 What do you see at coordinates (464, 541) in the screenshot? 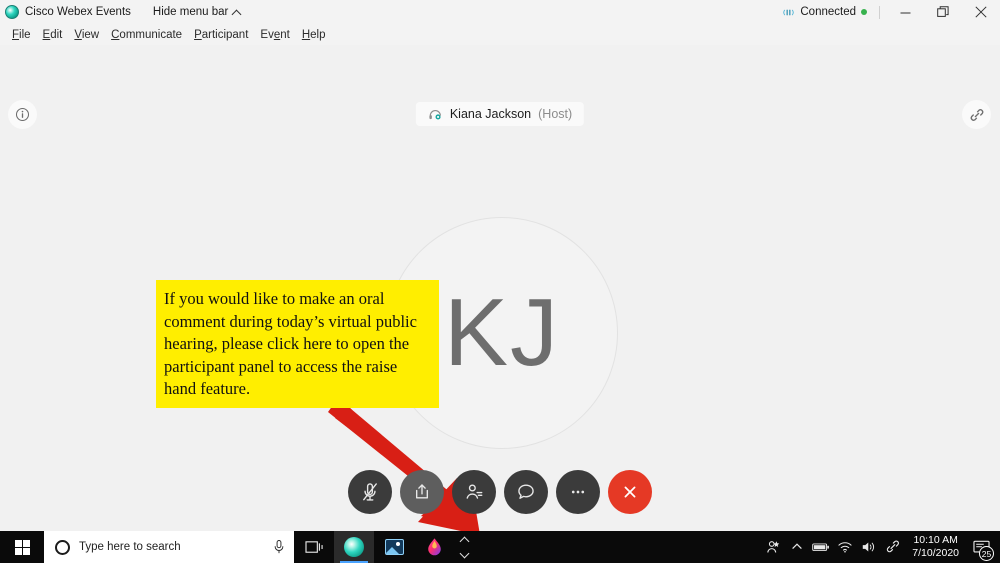
I see `scroll-up-icon` at bounding box center [464, 541].